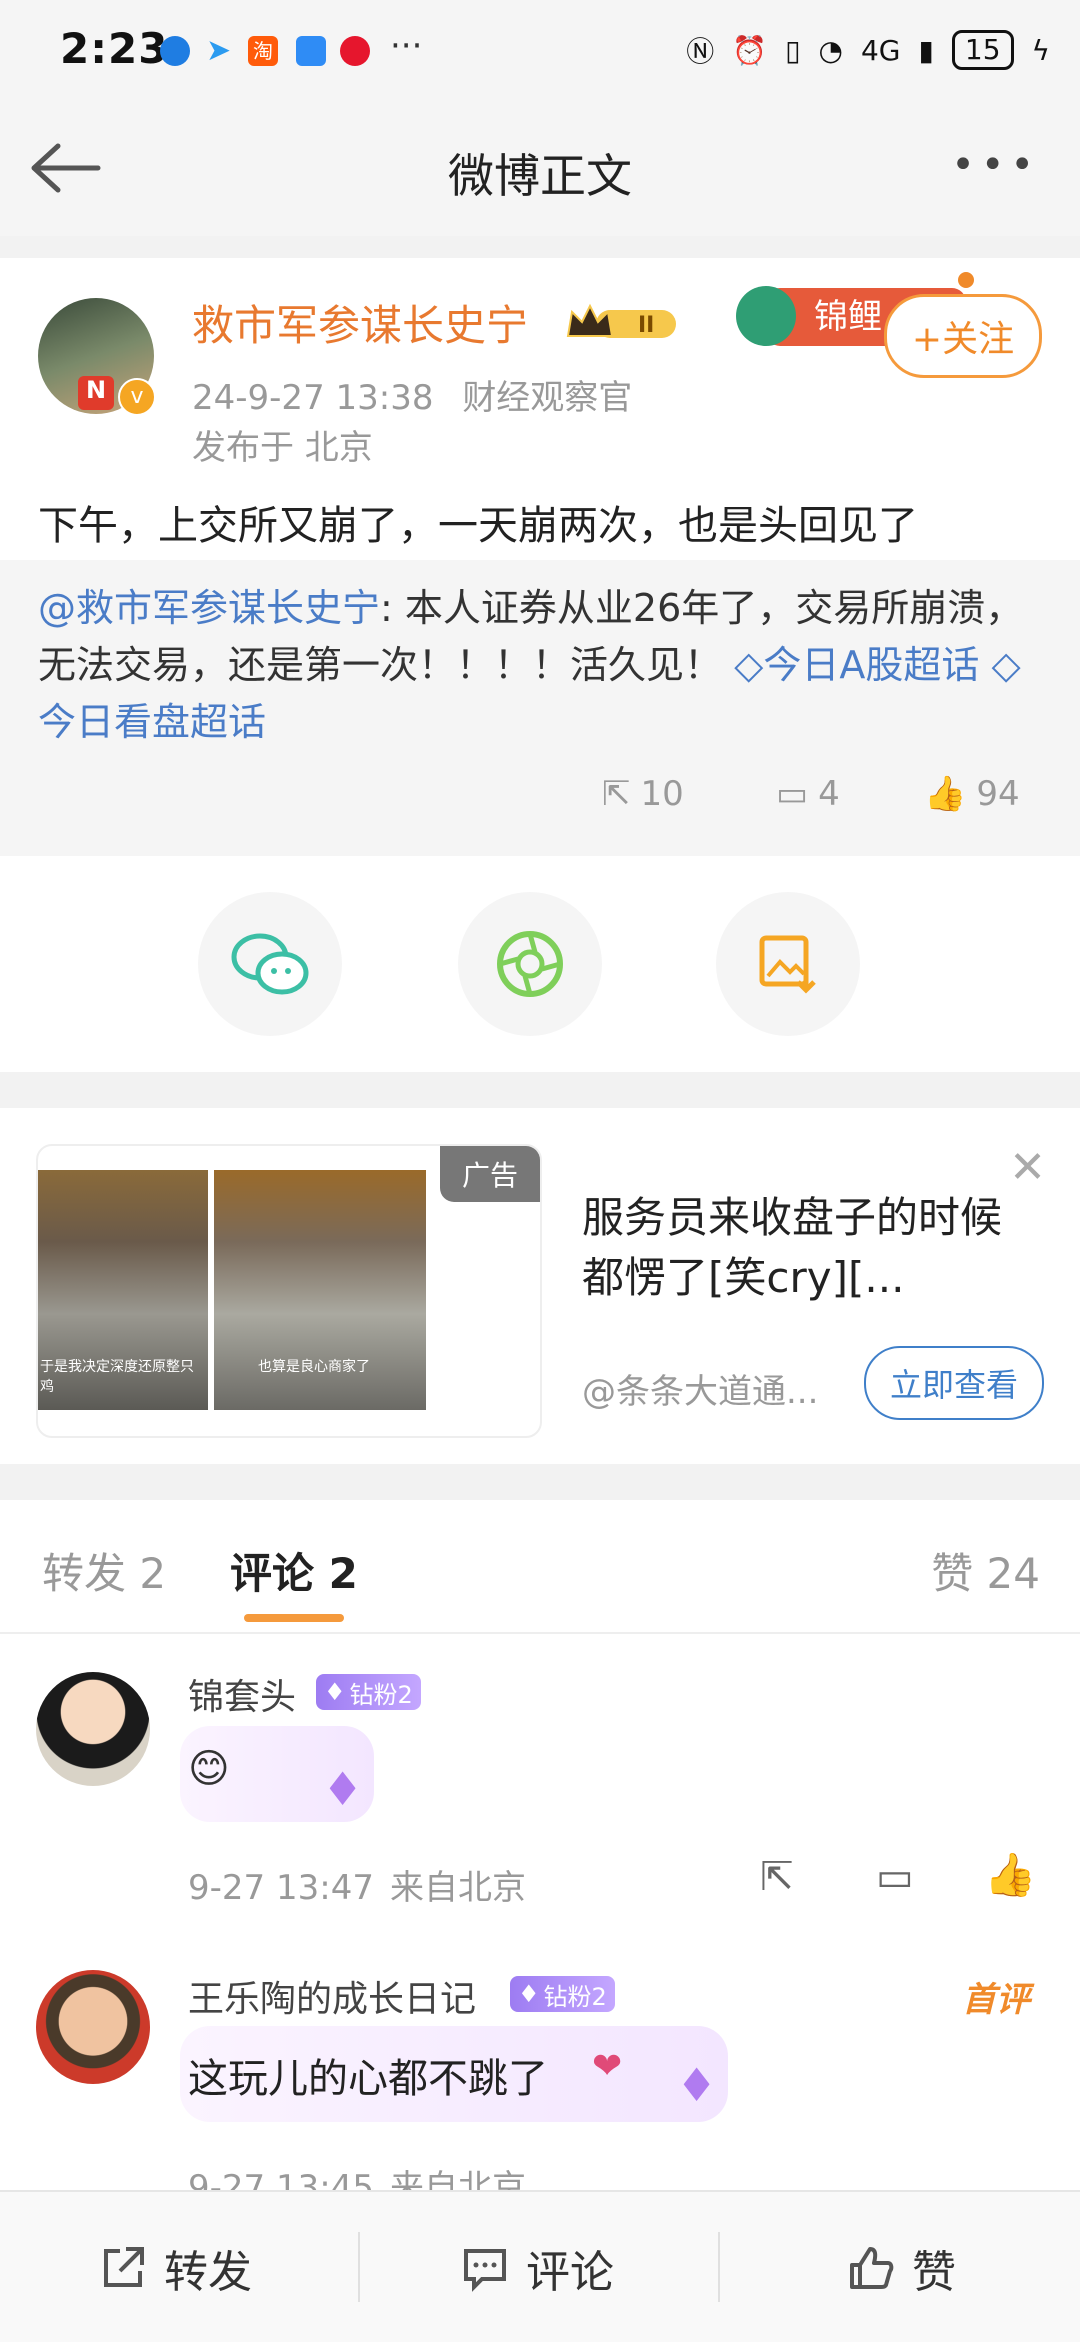 Image resolution: width=1080 pixels, height=2342 pixels. Describe the element at coordinates (540, 1567) in the screenshot. I see `detail-tabs: 转发 2 评论 2 赞 24` at that location.